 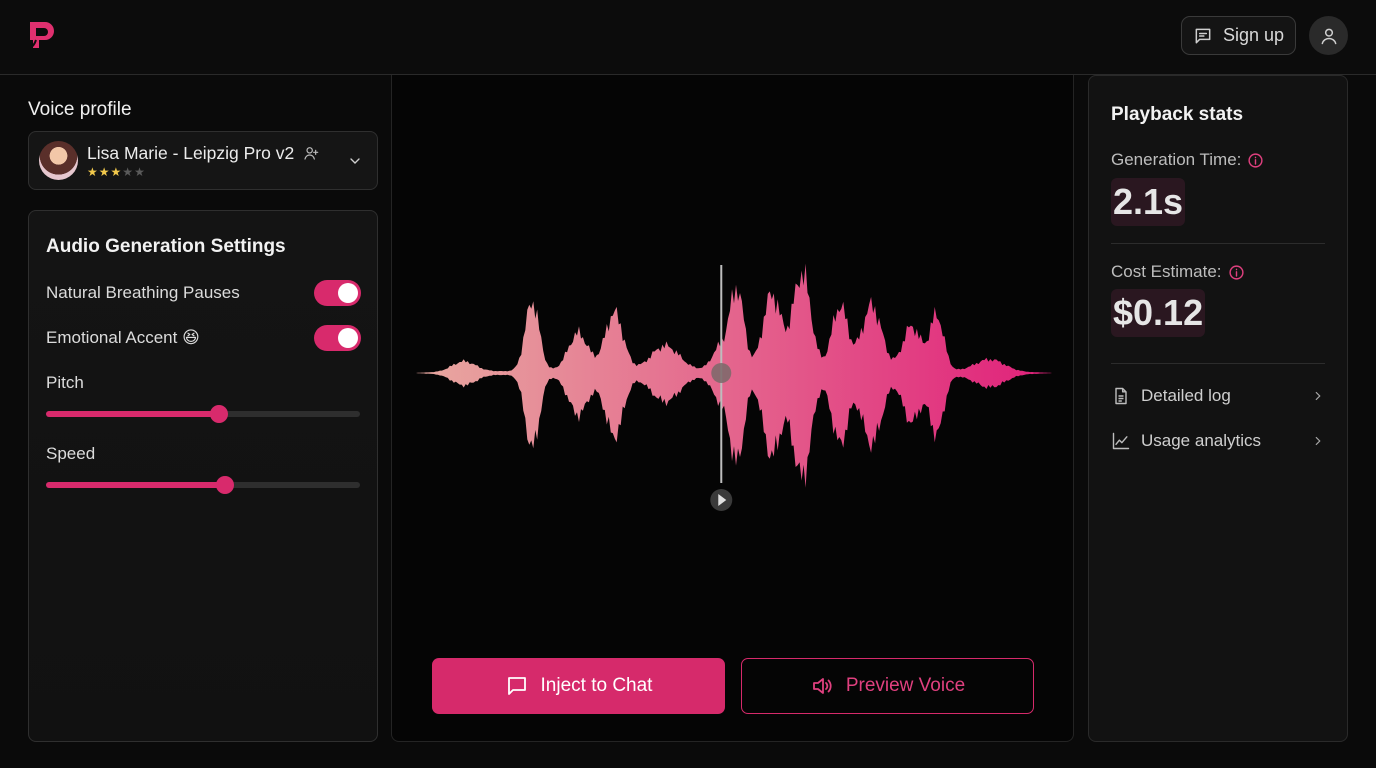 I want to click on voice-profile-name: Lisa Marie - Leipzig Pro v2, so click(x=191, y=153).